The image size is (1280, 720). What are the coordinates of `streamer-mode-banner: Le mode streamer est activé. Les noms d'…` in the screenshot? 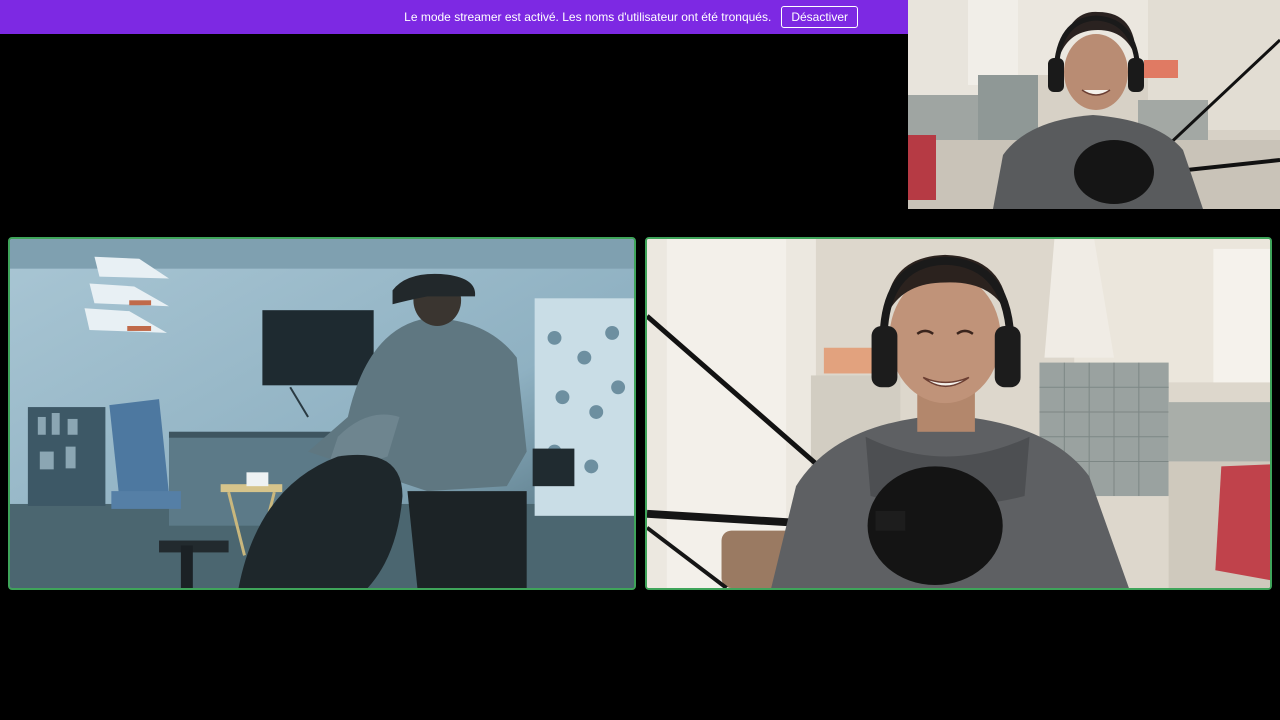 It's located at (454, 17).